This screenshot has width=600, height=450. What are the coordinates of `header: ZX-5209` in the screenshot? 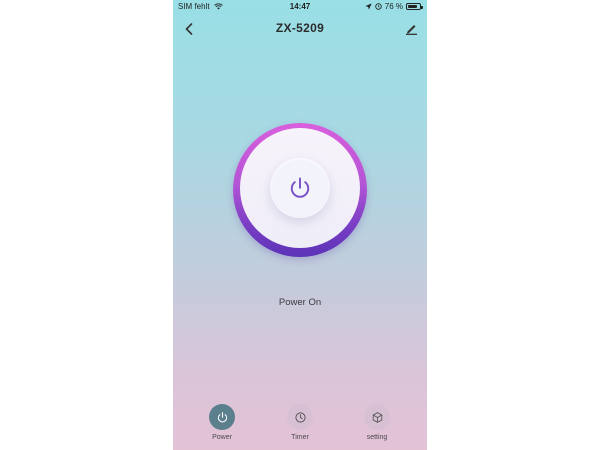 It's located at (300, 29).